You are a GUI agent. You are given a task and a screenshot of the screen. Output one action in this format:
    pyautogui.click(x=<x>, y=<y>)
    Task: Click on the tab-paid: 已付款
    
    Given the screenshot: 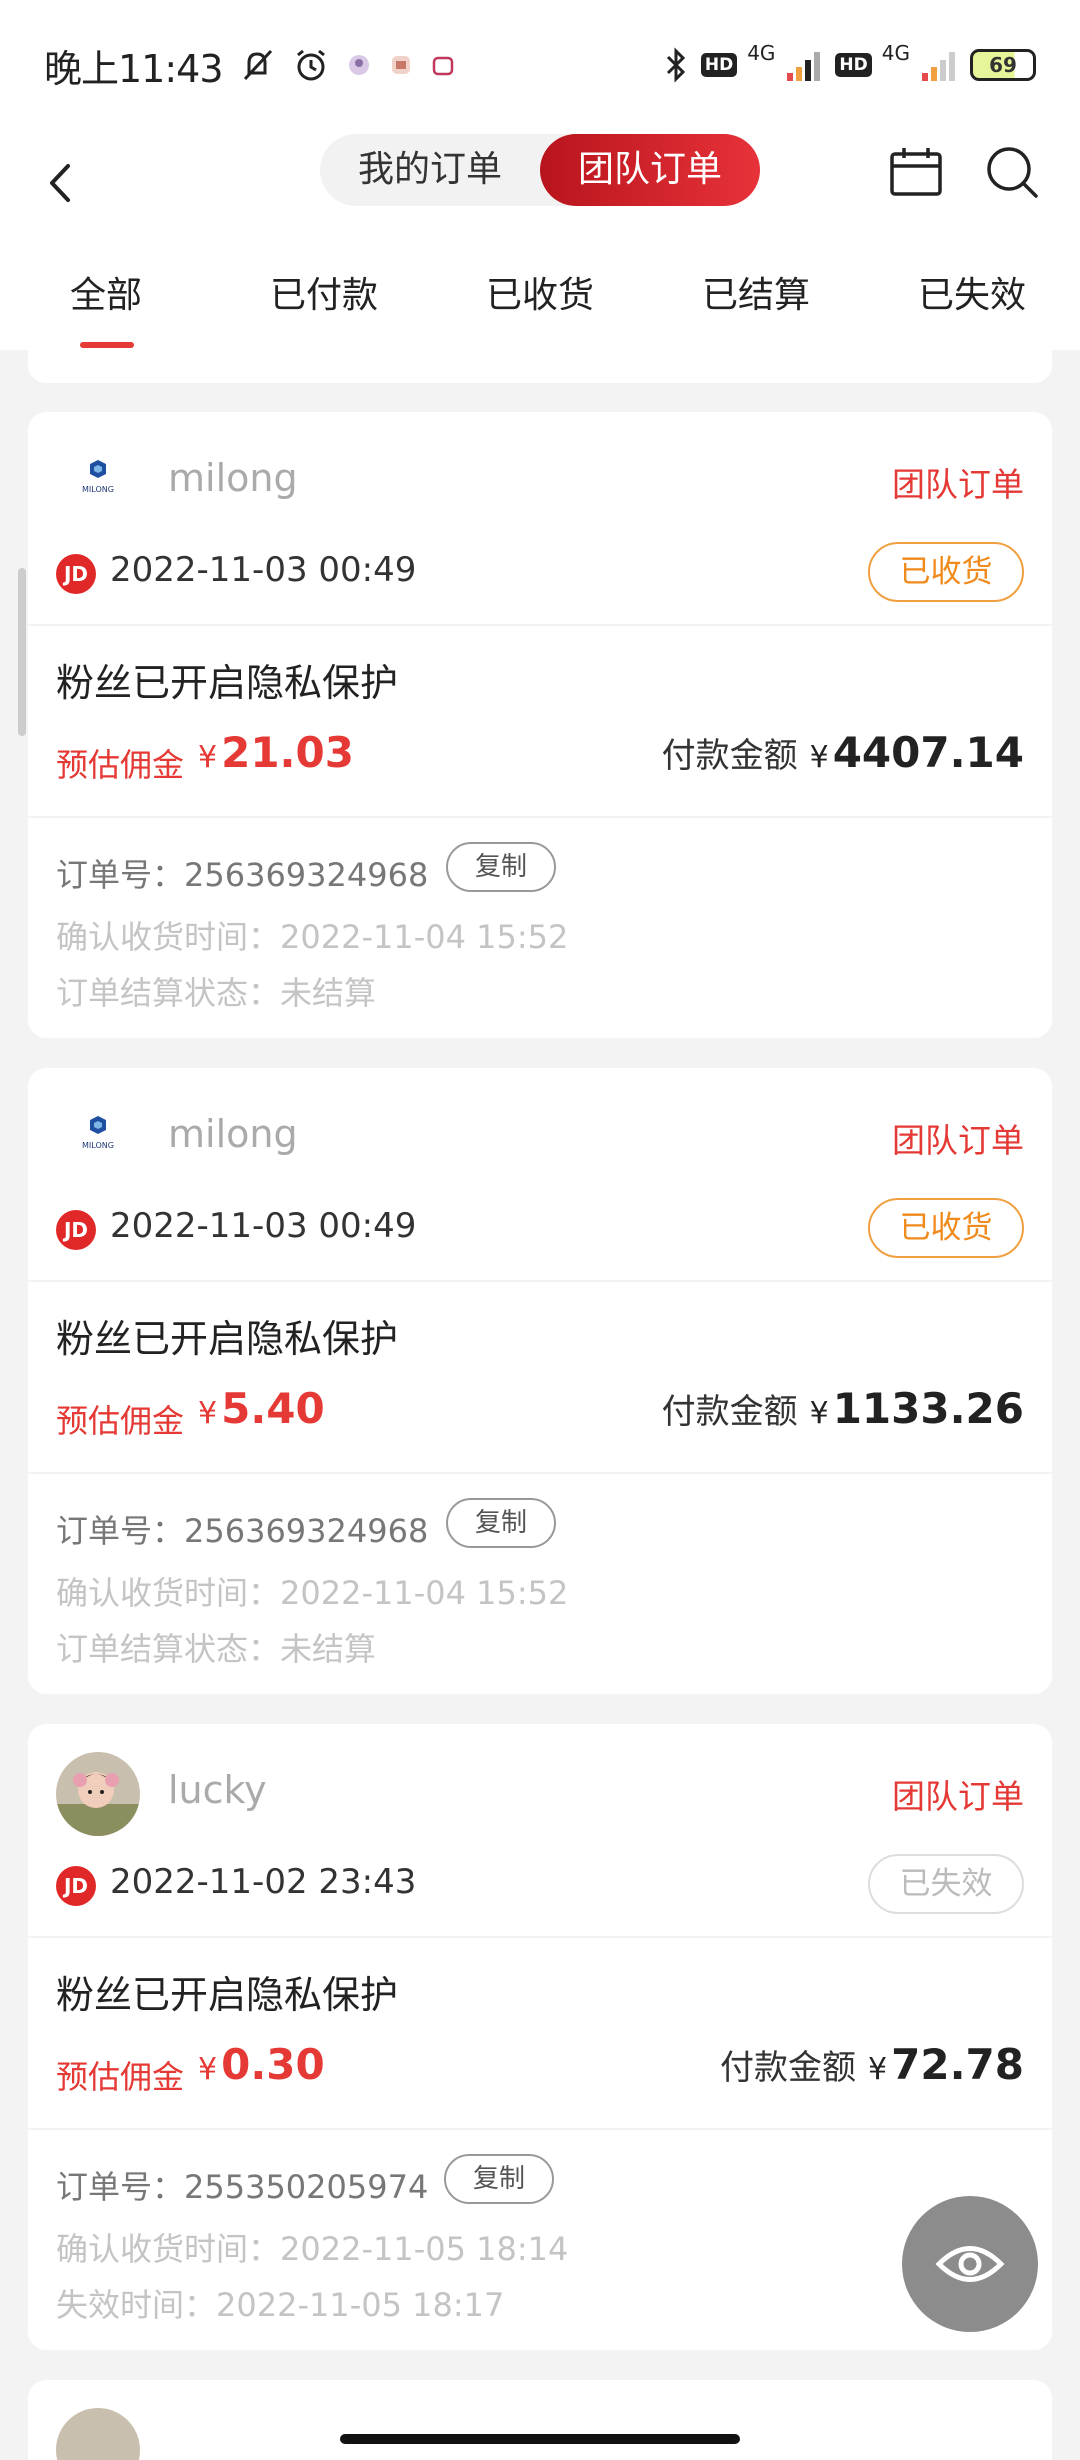 What is the action you would take?
    pyautogui.click(x=324, y=292)
    